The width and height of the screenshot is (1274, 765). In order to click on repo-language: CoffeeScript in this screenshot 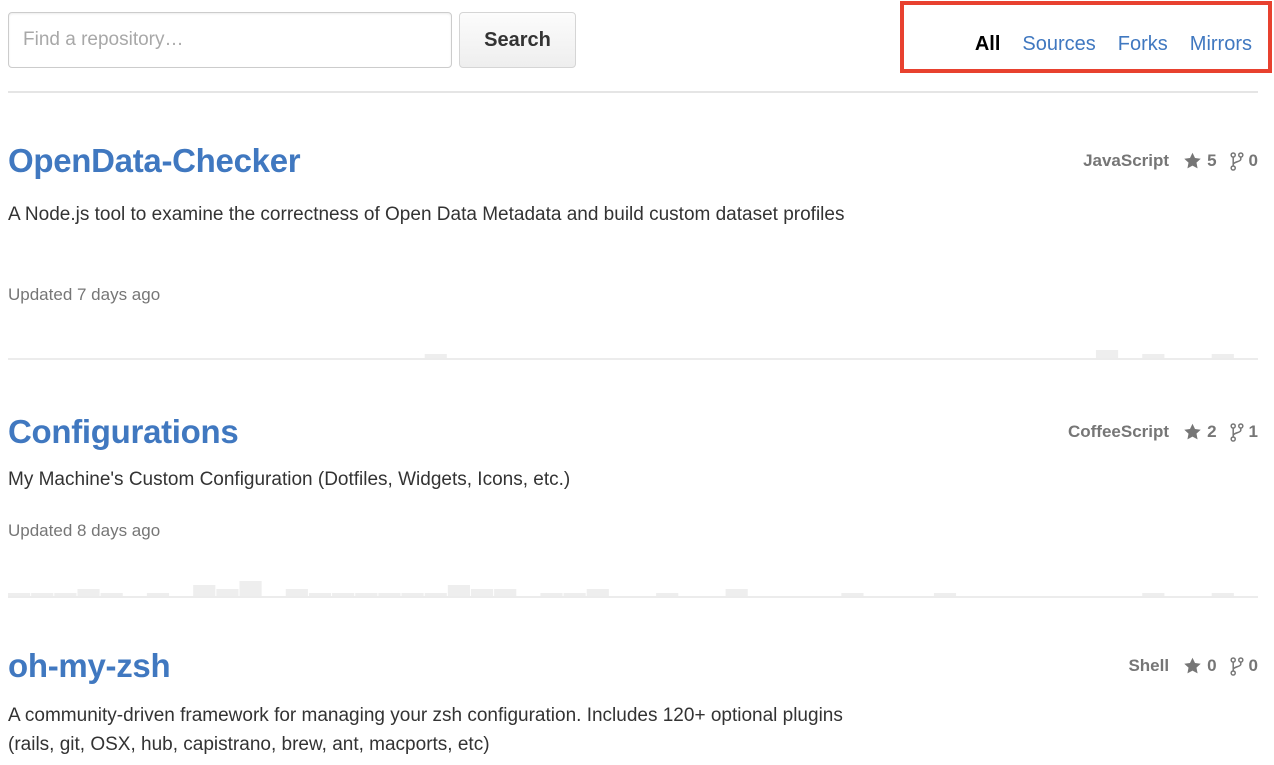, I will do `click(1118, 431)`.